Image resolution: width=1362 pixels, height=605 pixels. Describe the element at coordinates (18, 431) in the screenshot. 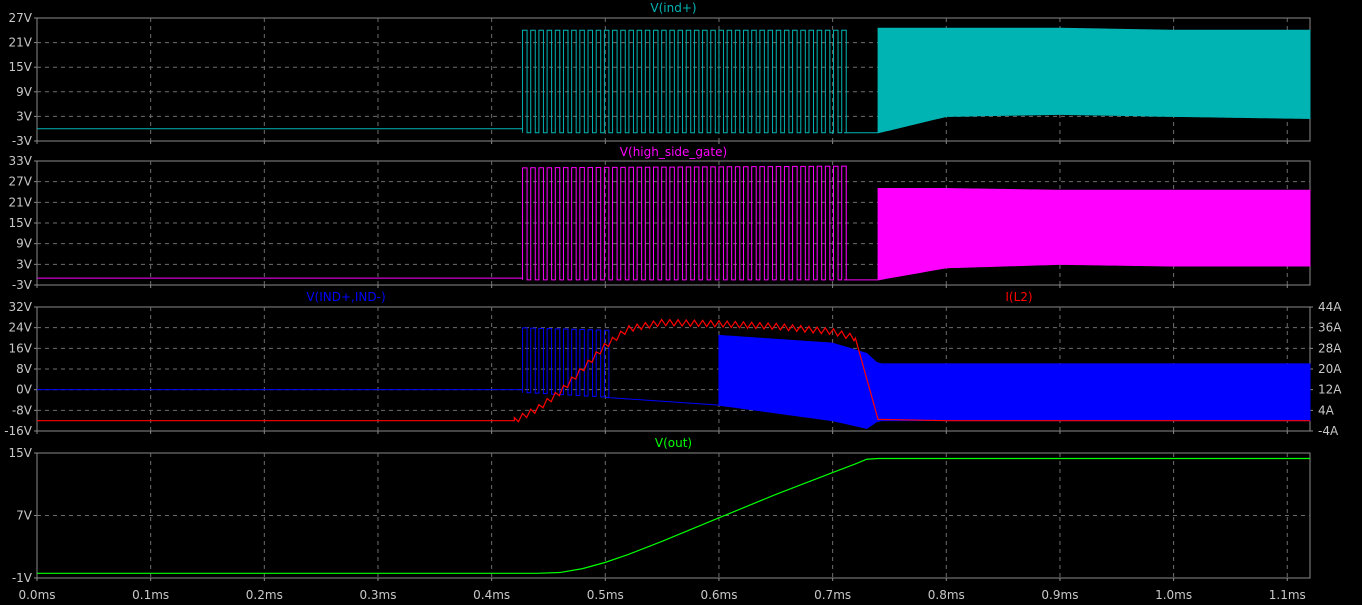

I see `y-tick-label: -16V` at that location.